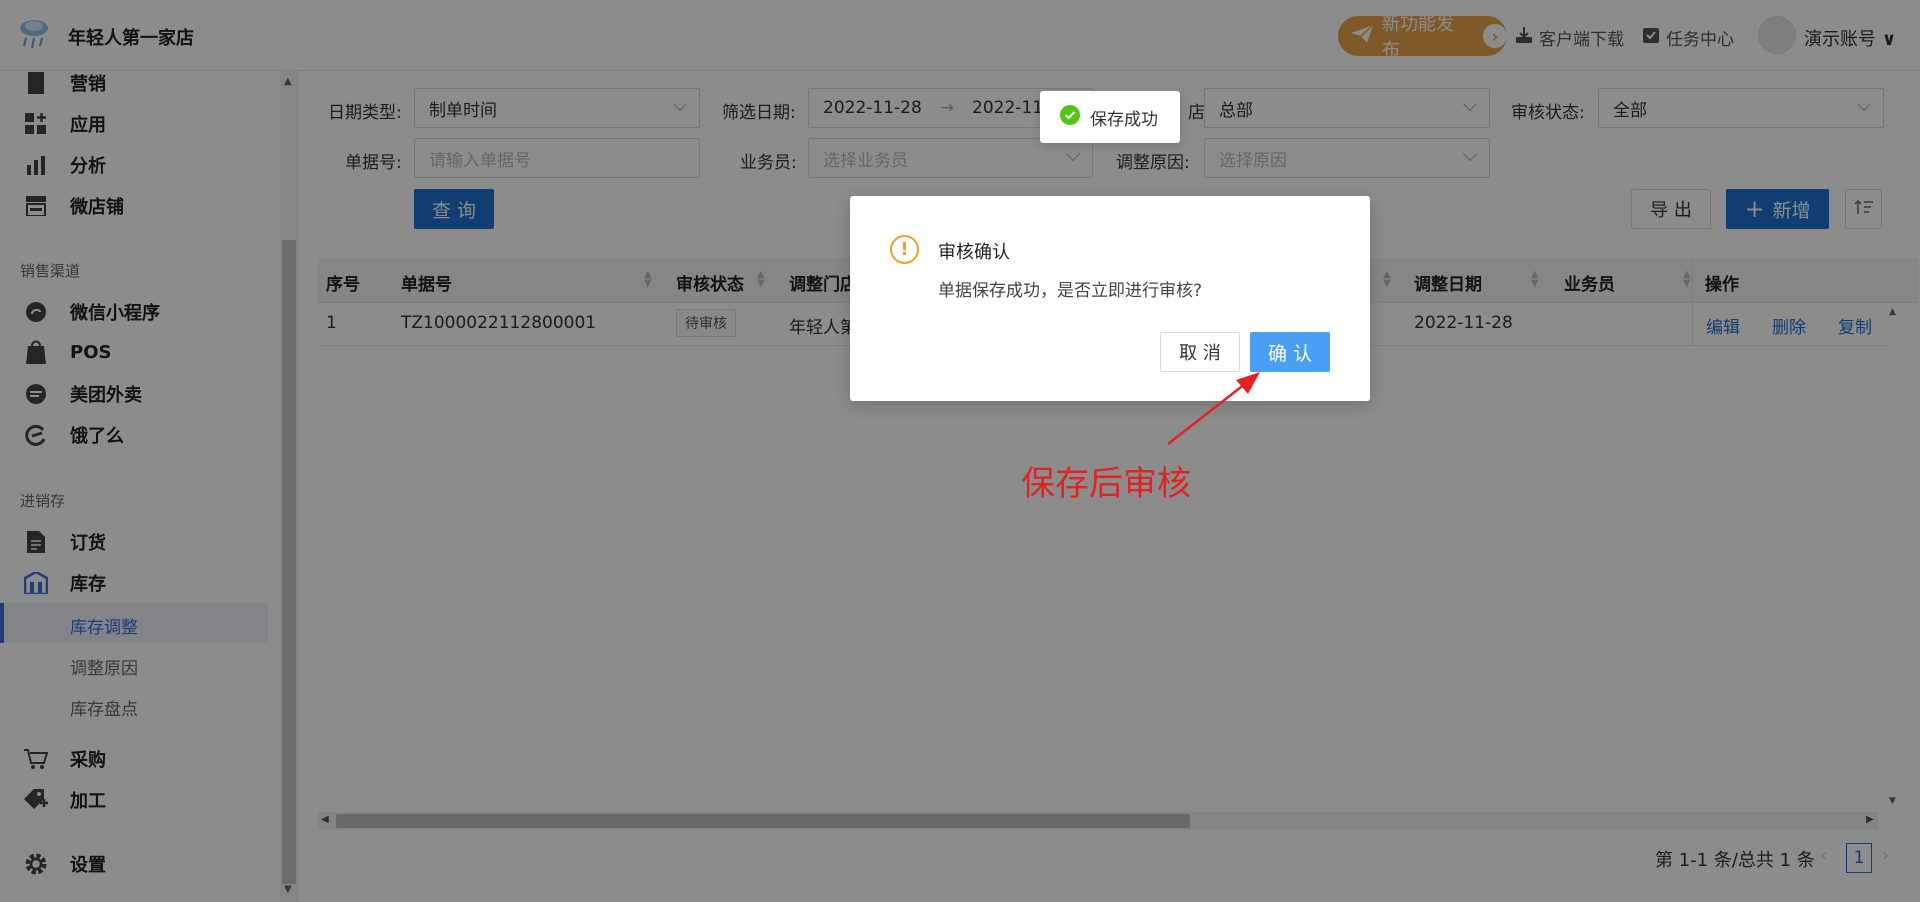 This screenshot has height=902, width=1920. I want to click on success-toast: 保存成功, so click(1110, 117).